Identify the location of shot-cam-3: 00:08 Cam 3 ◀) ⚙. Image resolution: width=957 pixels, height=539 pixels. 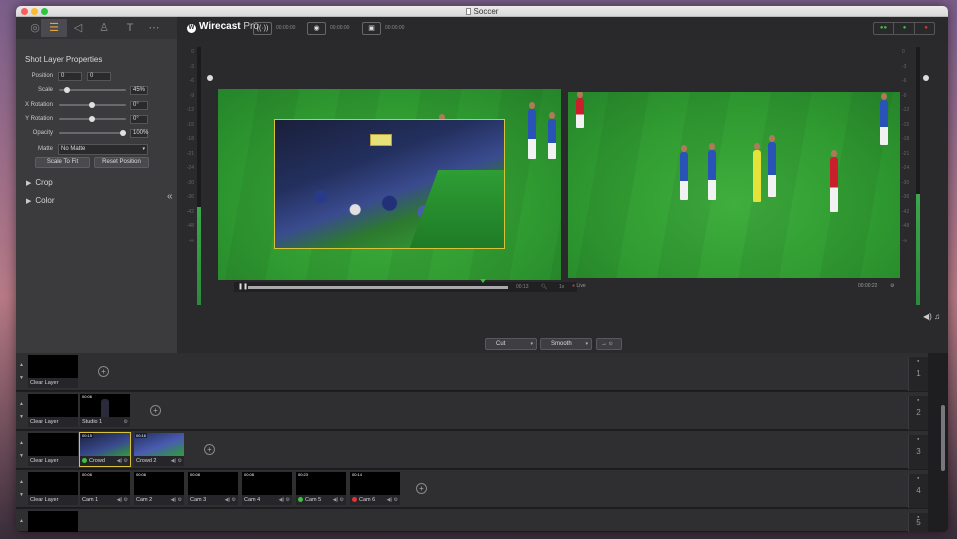
(213, 488).